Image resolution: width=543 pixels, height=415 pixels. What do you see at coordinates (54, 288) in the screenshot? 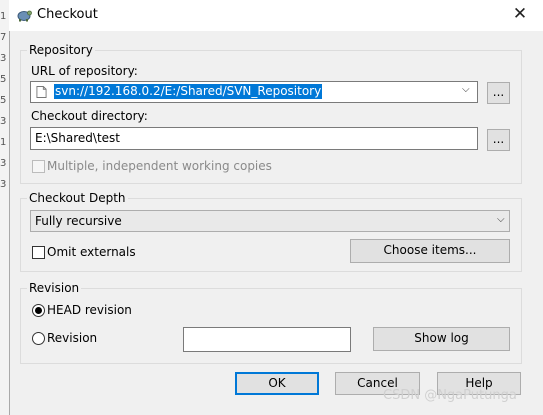
I see `revision-group-label: Revision` at bounding box center [54, 288].